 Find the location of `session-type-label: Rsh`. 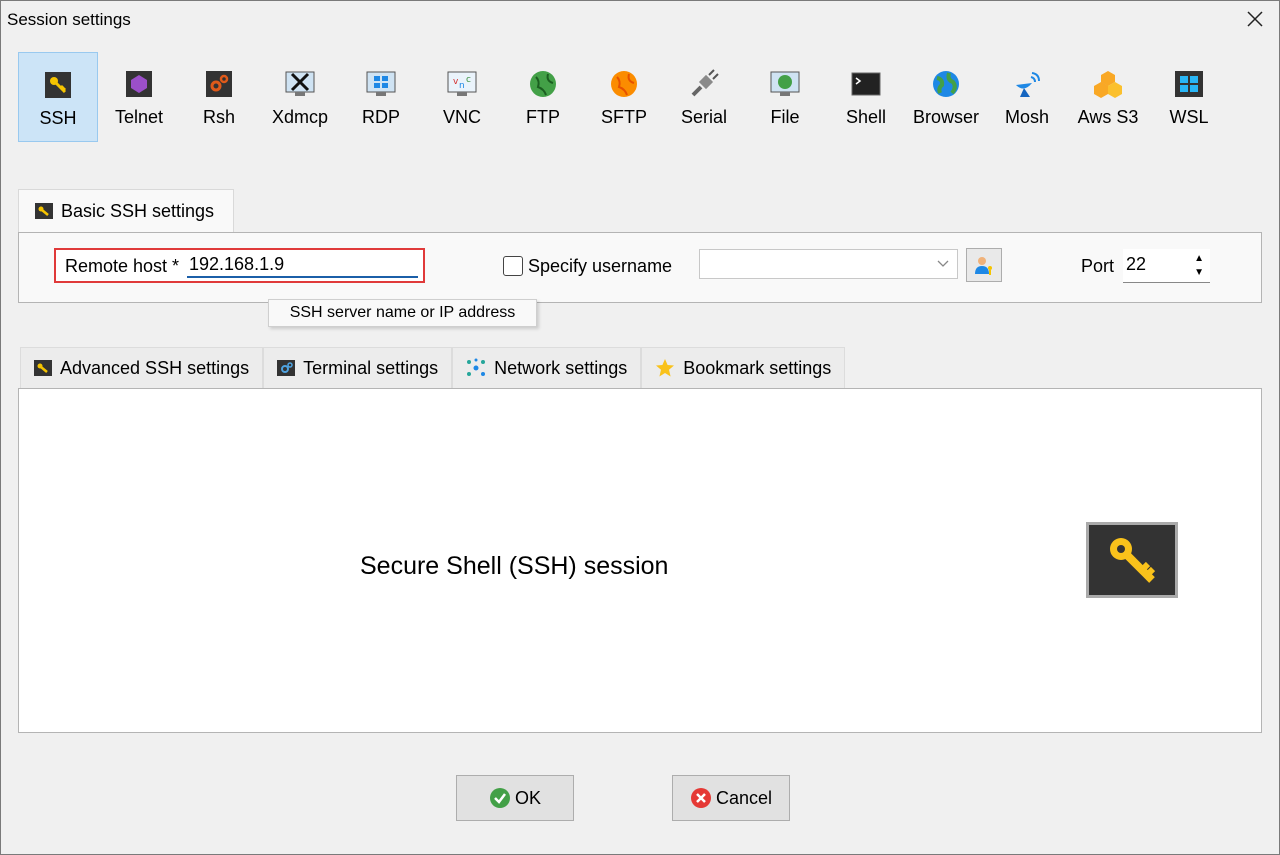

session-type-label: Rsh is located at coordinates (218, 117).